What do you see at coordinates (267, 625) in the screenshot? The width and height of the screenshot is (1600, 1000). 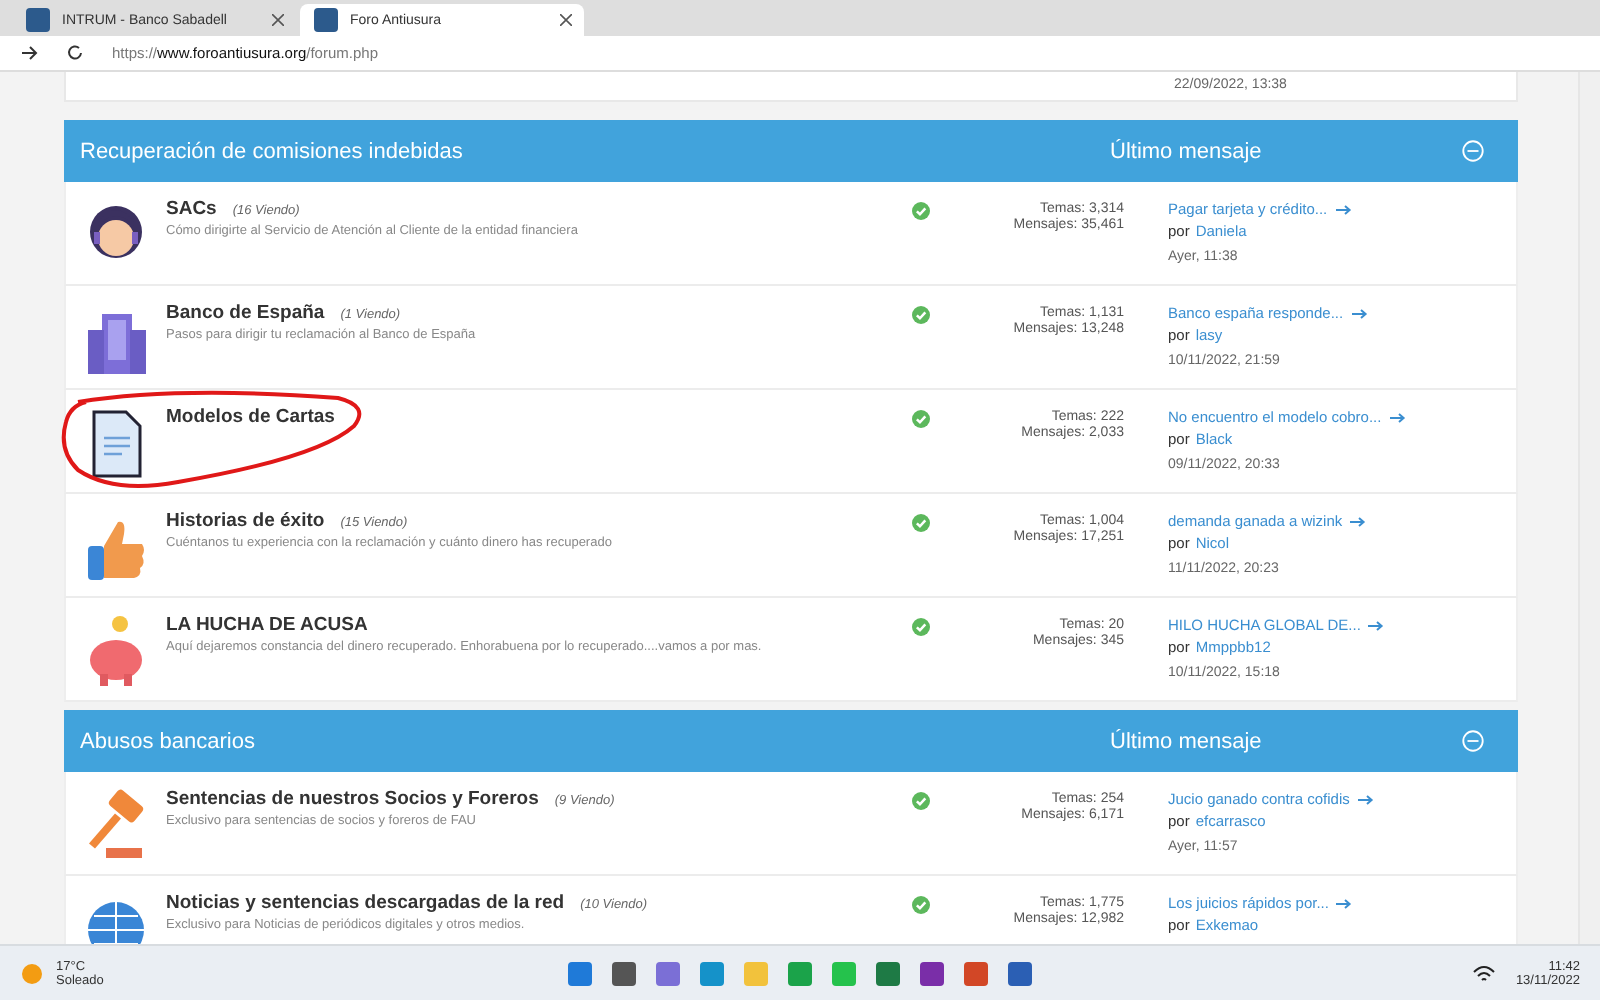 I see `forum-title: LA HUCHA DE ACUSA` at bounding box center [267, 625].